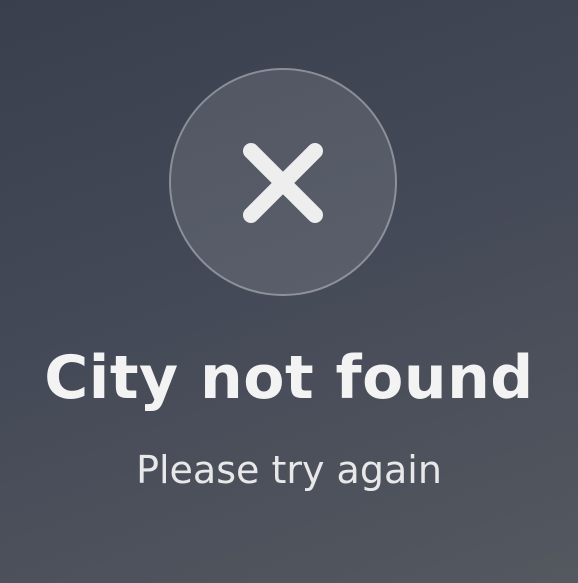  I want to click on close-icon, so click(283, 183).